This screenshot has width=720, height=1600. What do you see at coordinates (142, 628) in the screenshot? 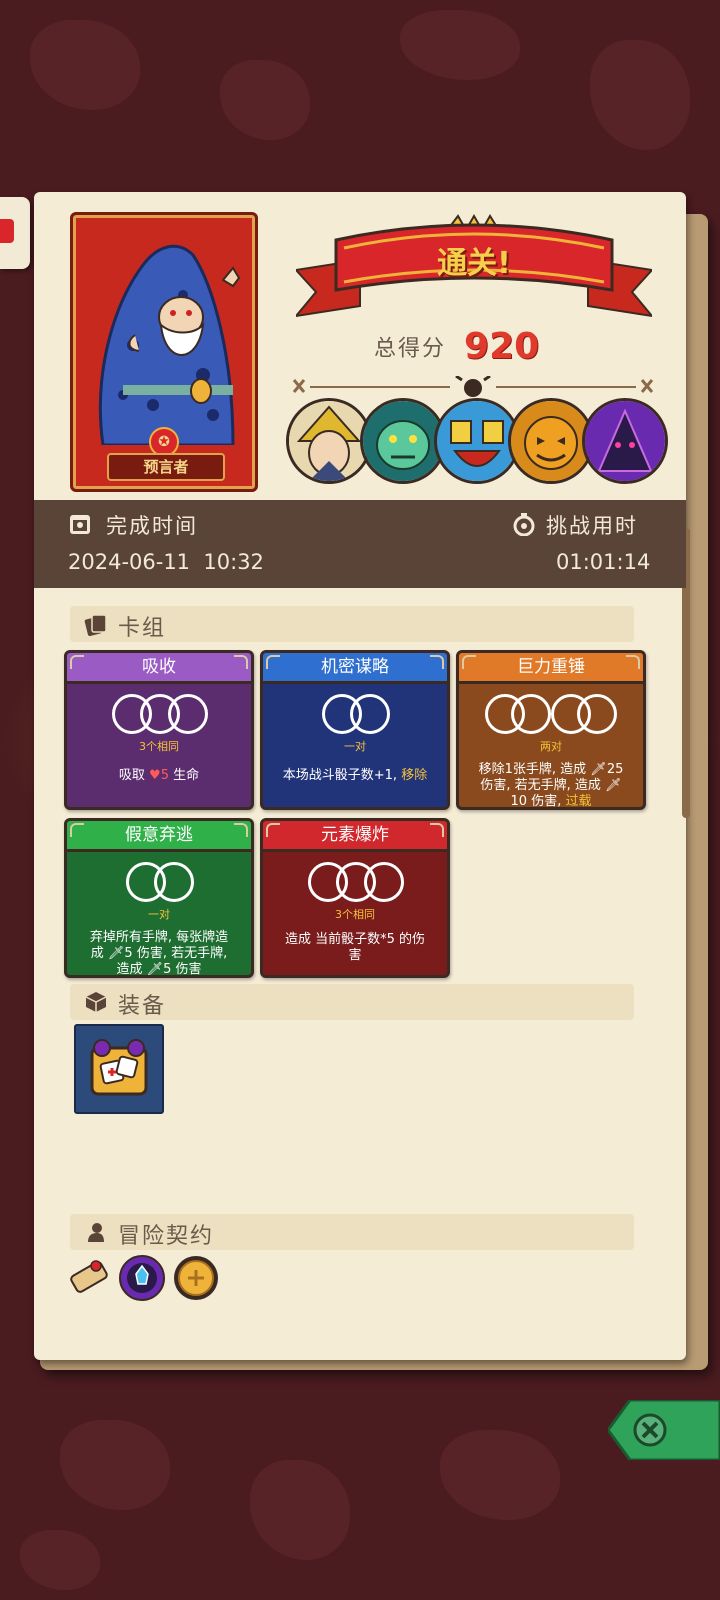
I see `section-deck-title: 卡组` at bounding box center [142, 628].